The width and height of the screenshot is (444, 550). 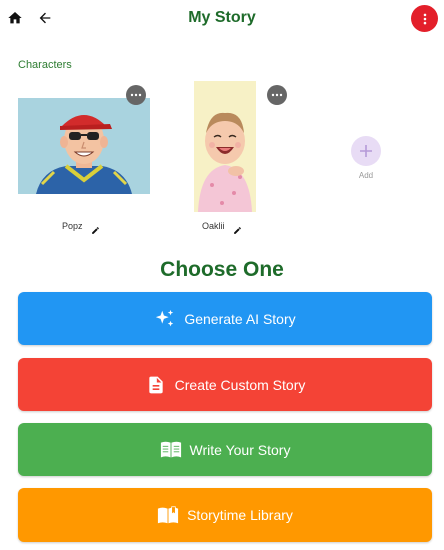 What do you see at coordinates (72, 226) in the screenshot?
I see `character-name-popz: Popz` at bounding box center [72, 226].